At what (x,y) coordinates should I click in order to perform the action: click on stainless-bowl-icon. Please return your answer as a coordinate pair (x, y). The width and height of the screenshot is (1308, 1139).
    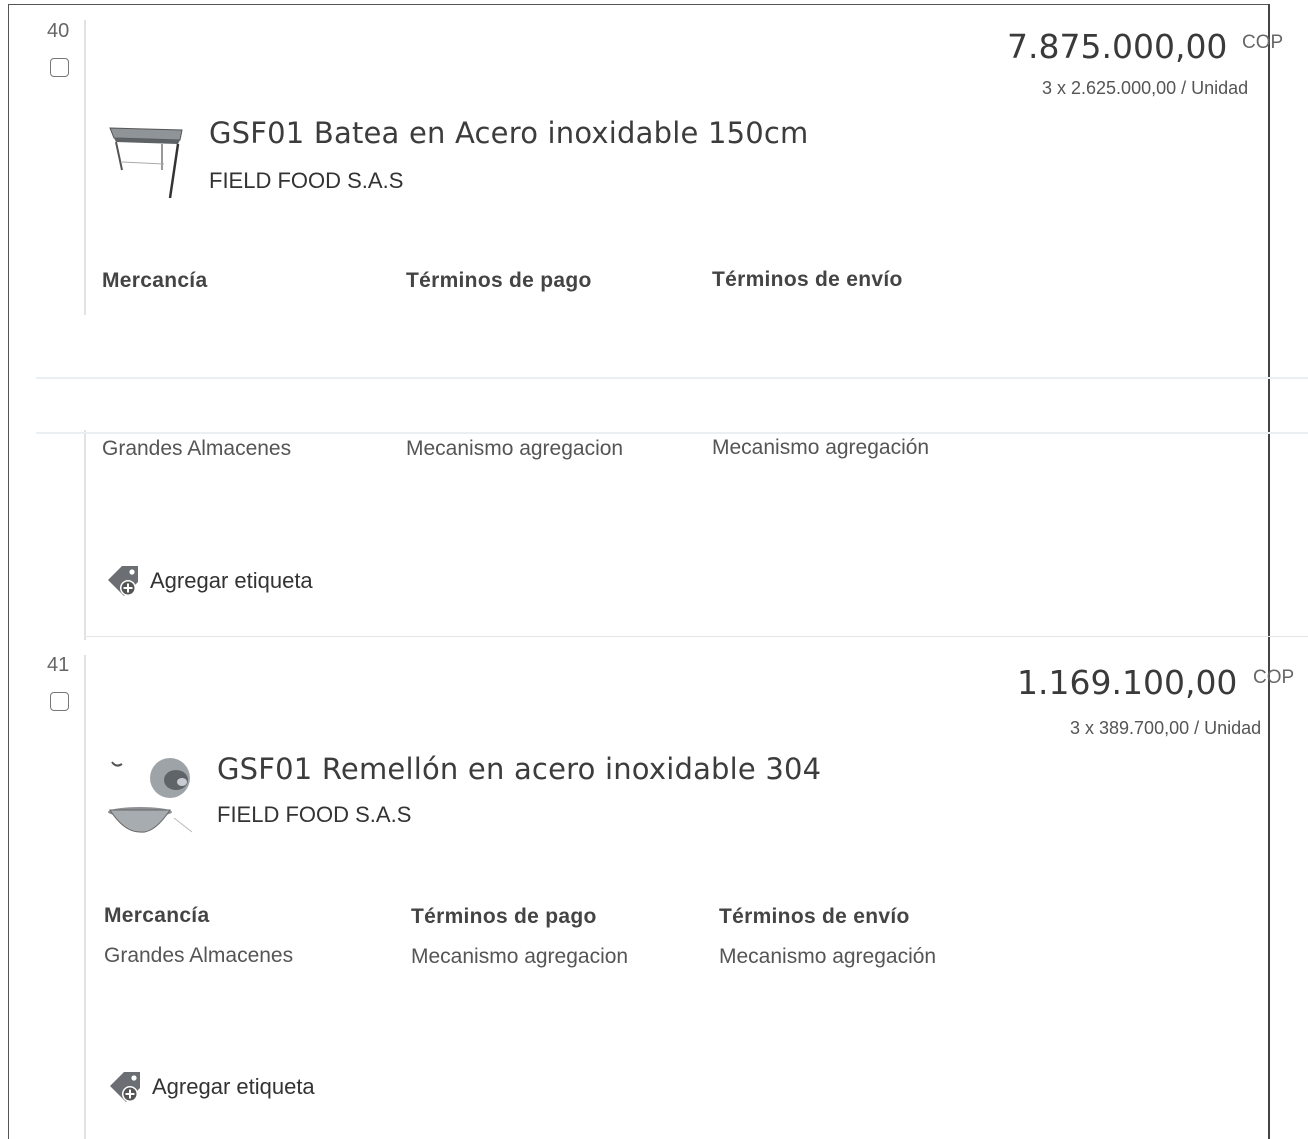
    Looking at the image, I should click on (150, 795).